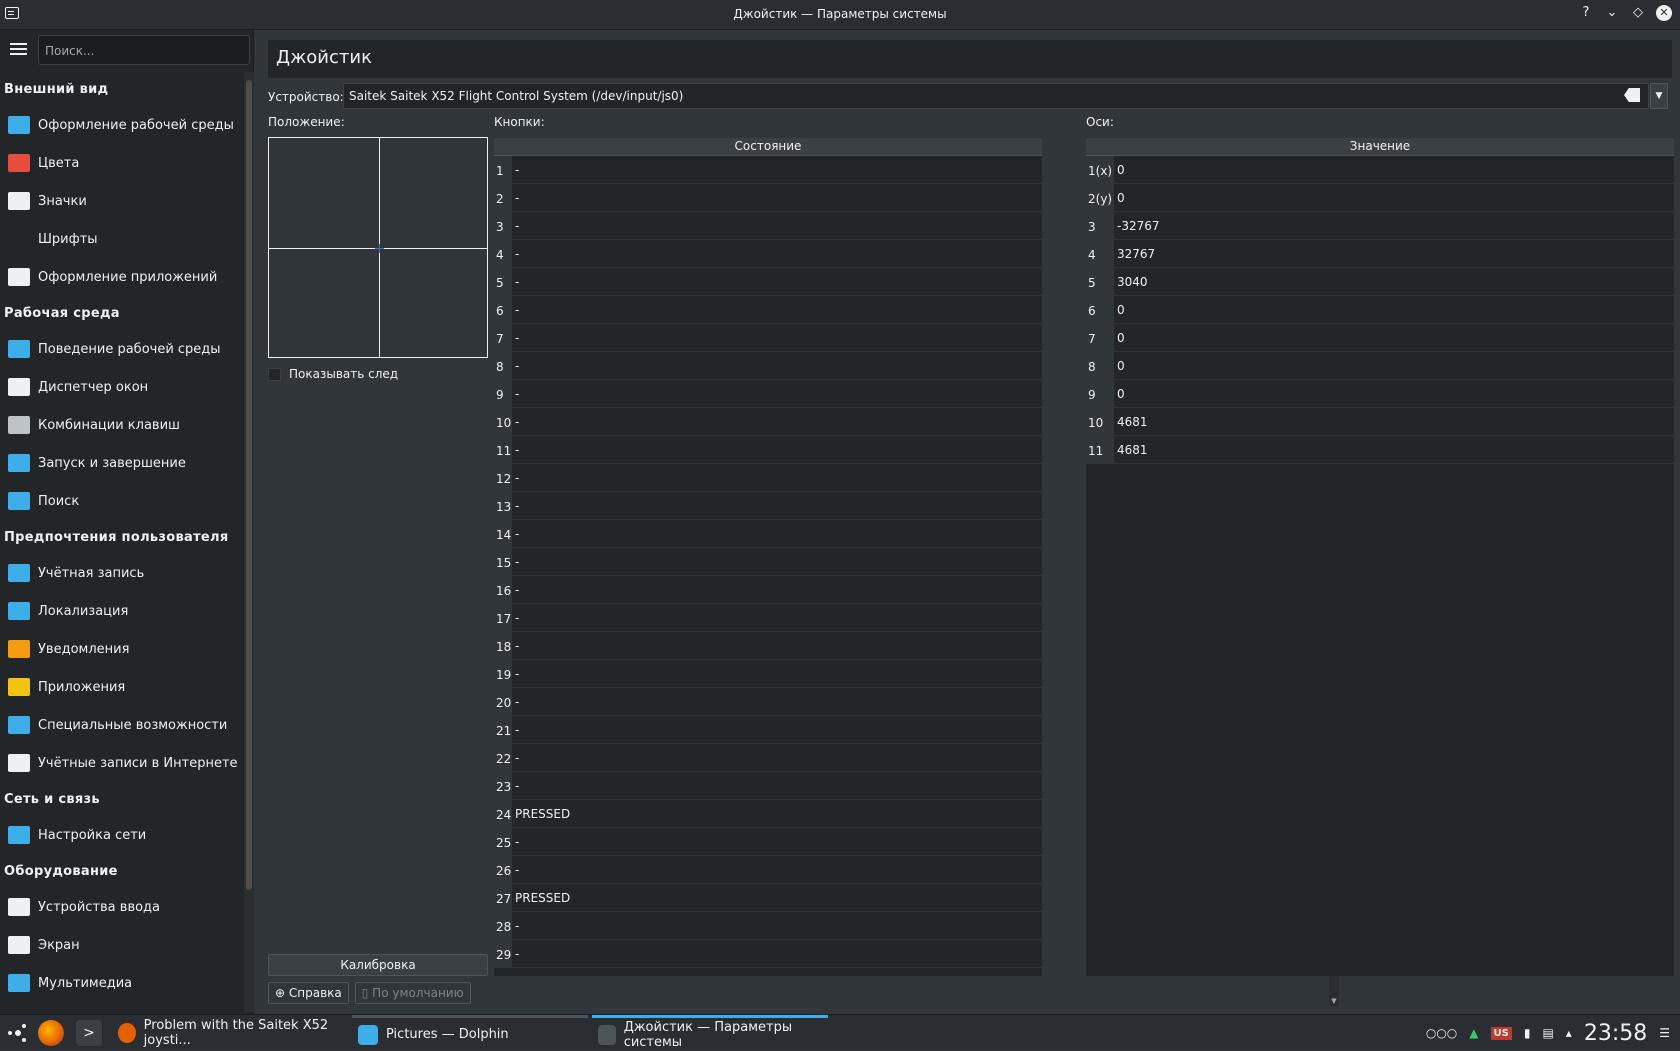 The image size is (1680, 1051). Describe the element at coordinates (1615, 1033) in the screenshot. I see `clock: 23:58` at that location.